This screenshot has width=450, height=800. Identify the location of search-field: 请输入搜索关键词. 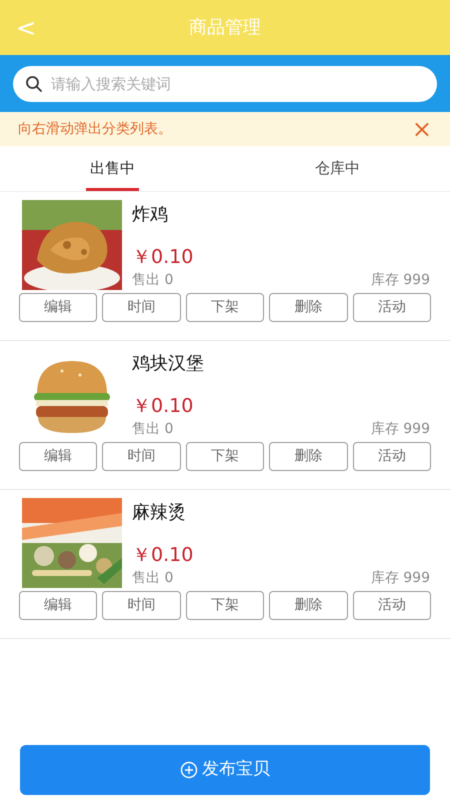
(225, 84).